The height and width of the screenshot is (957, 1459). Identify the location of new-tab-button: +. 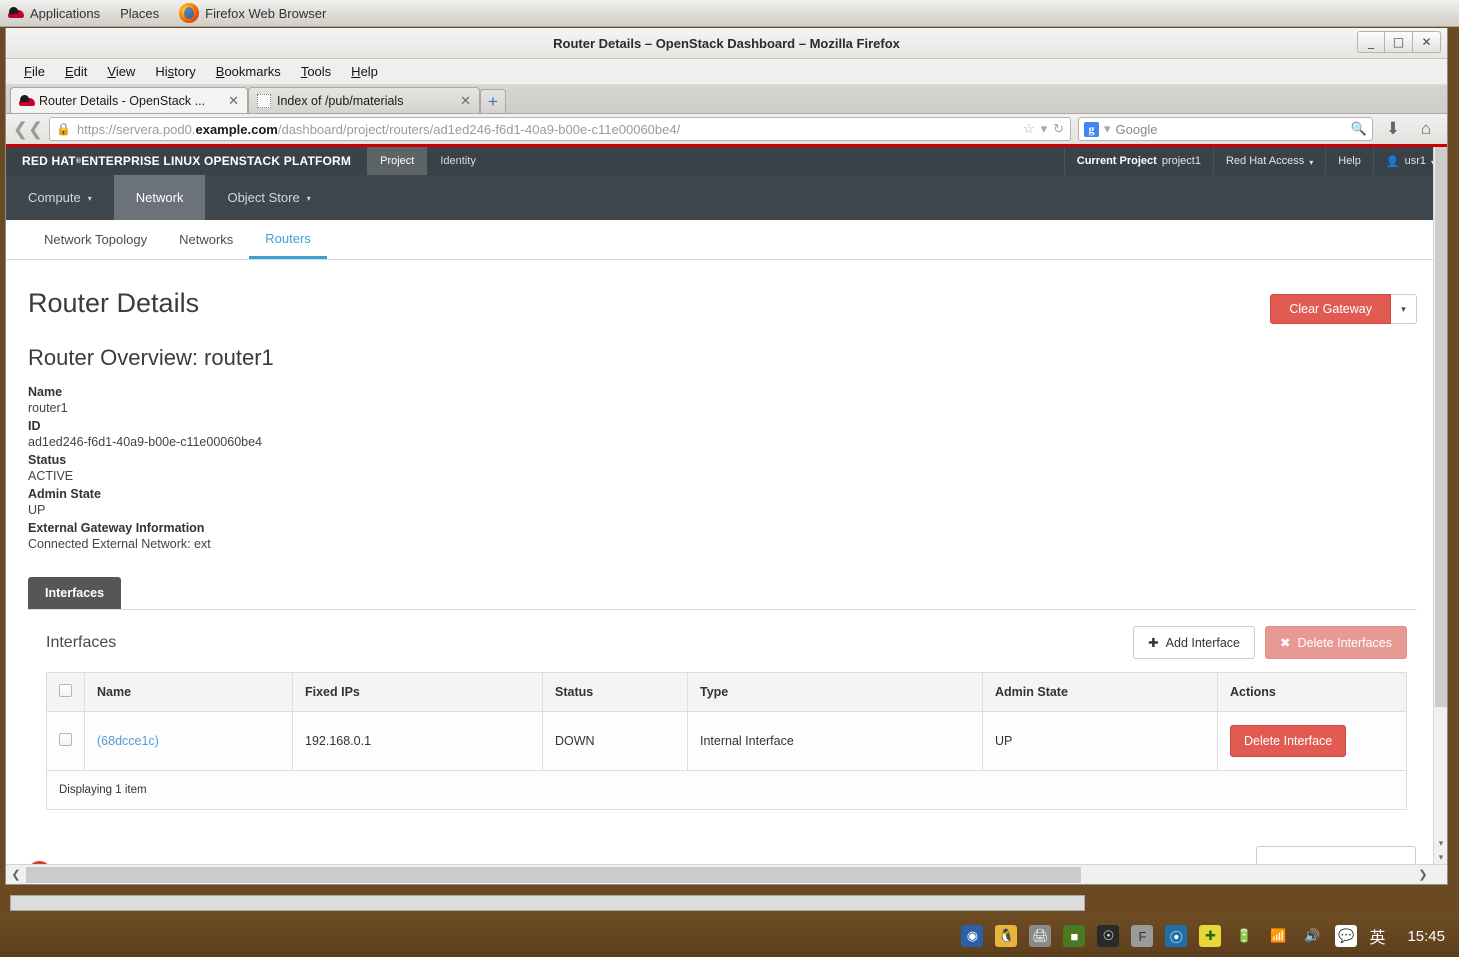
(493, 101).